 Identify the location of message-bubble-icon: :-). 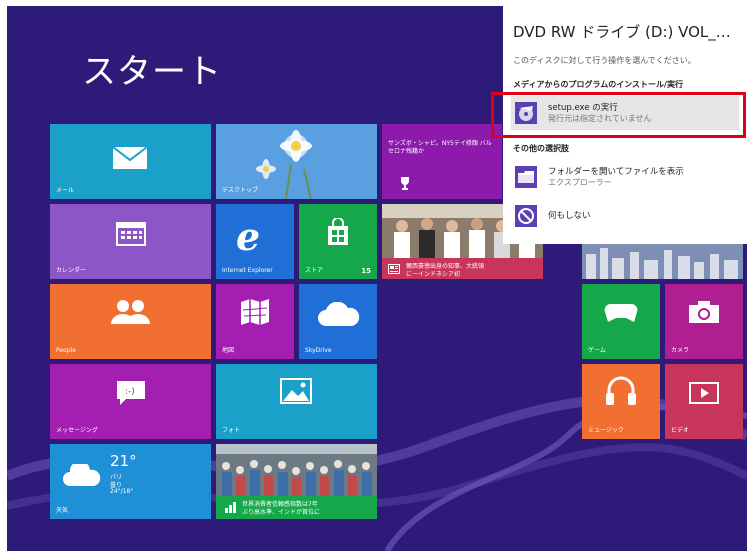
(131, 393).